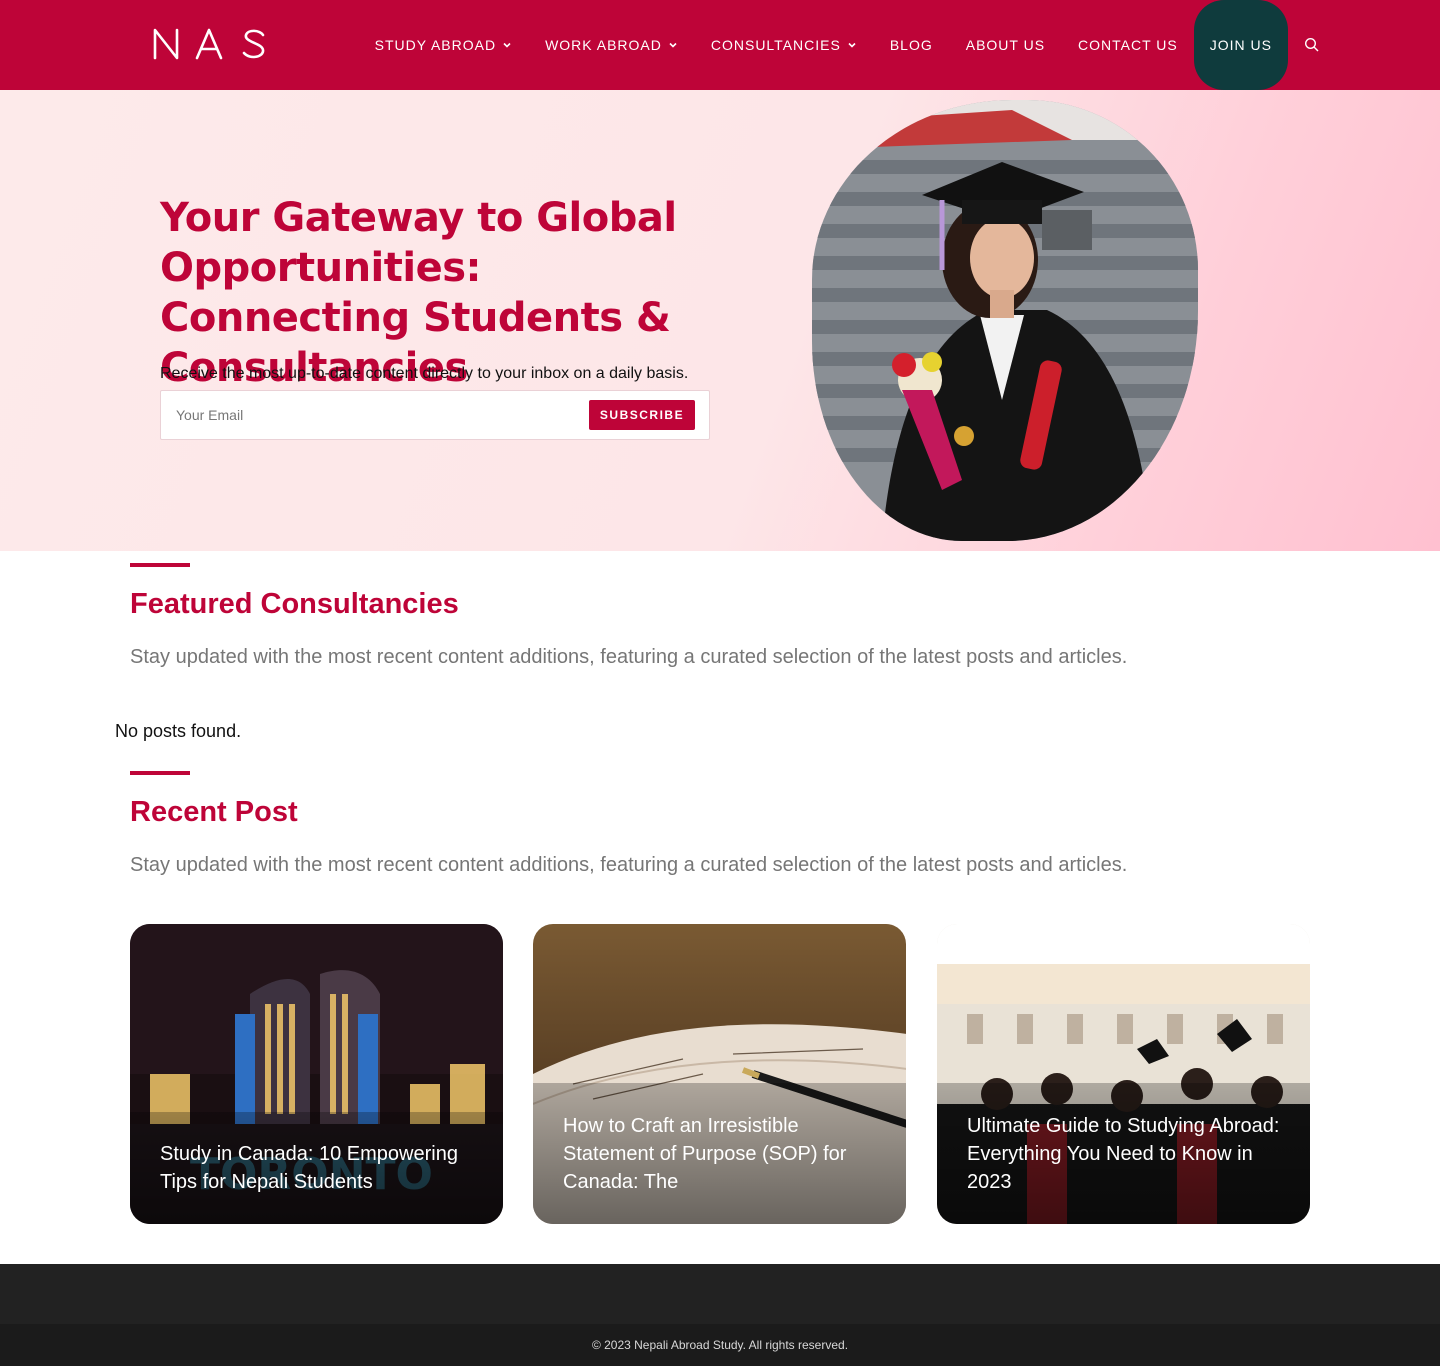 This screenshot has width=1440, height=1366. Describe the element at coordinates (720, 1294) in the screenshot. I see `footer-widgets` at that location.